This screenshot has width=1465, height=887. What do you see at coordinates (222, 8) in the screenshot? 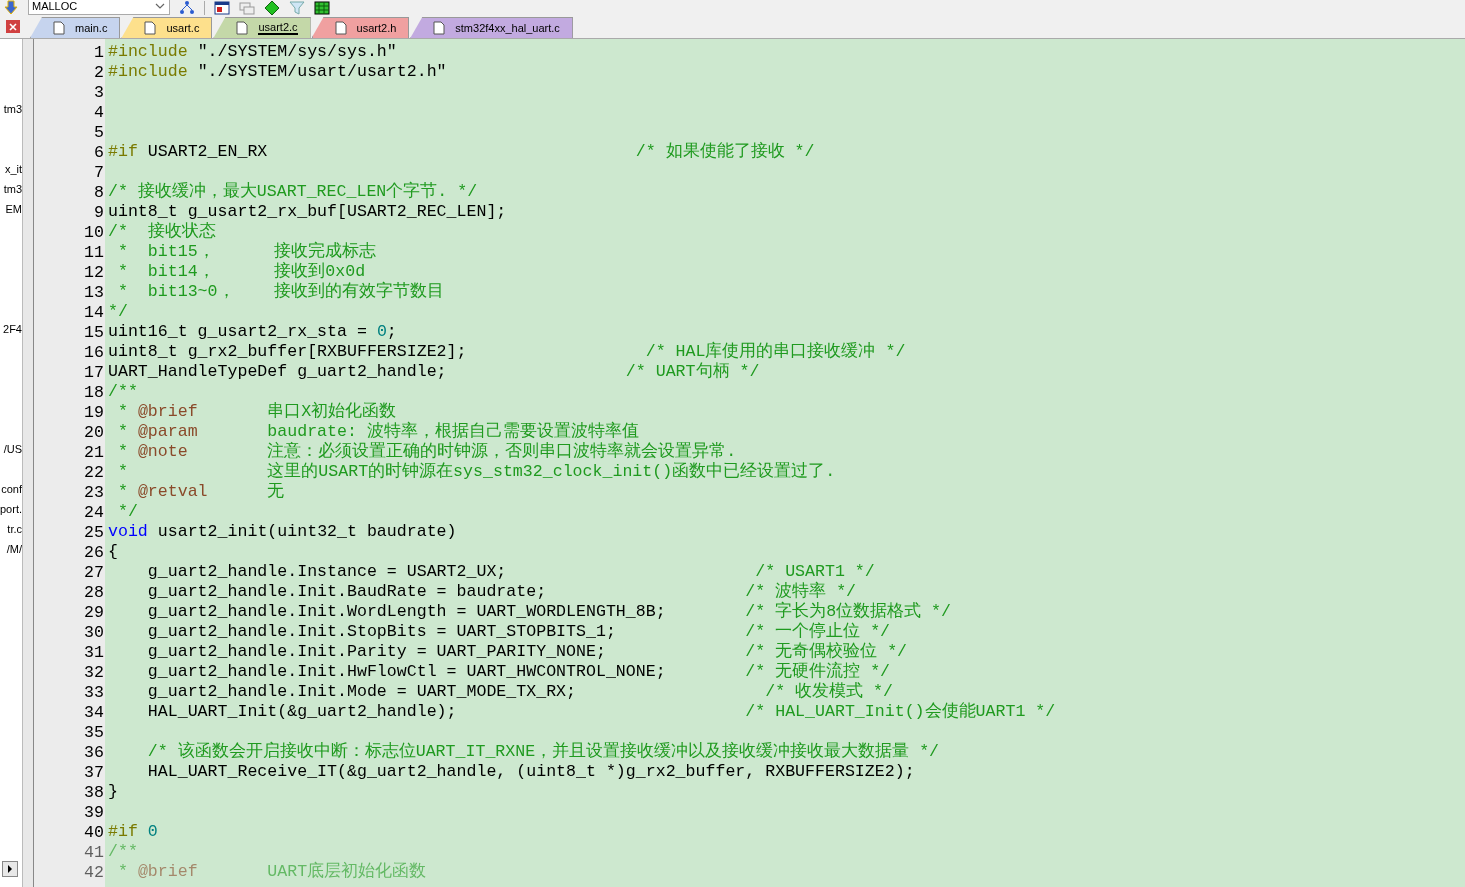
I see `window-icon` at bounding box center [222, 8].